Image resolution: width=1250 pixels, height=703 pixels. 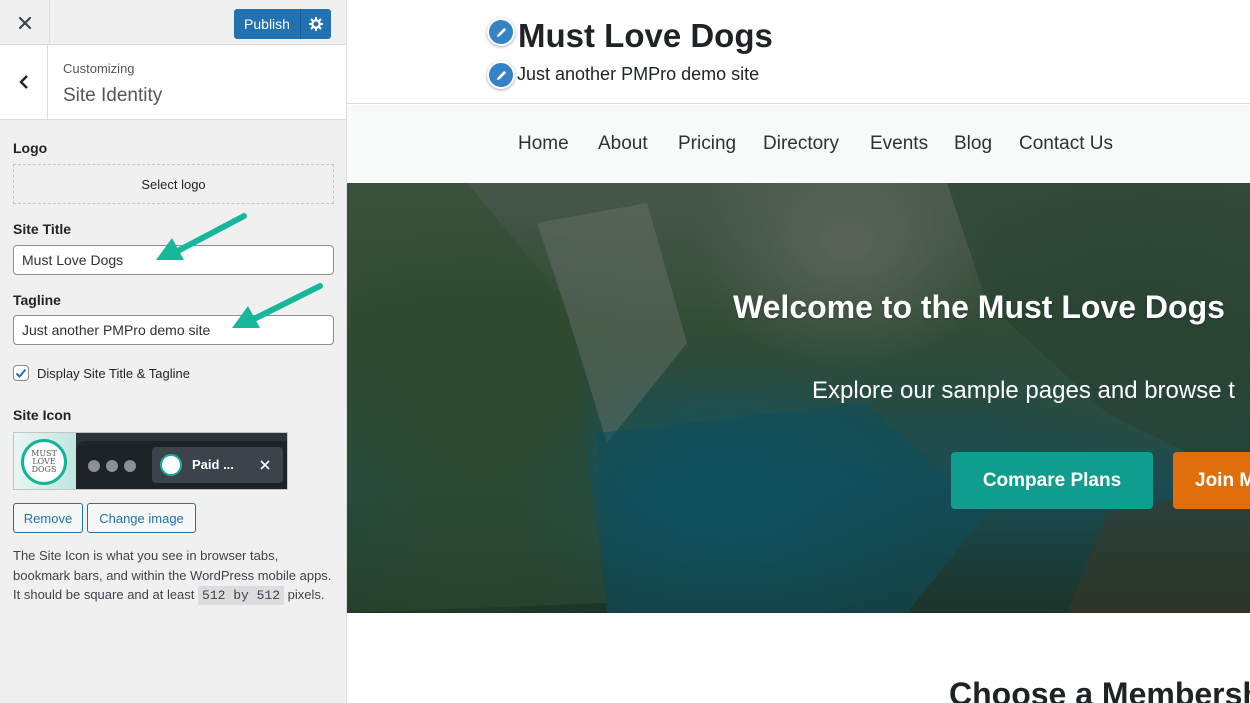 I want to click on site-title: Must Love Dogs, so click(x=645, y=36).